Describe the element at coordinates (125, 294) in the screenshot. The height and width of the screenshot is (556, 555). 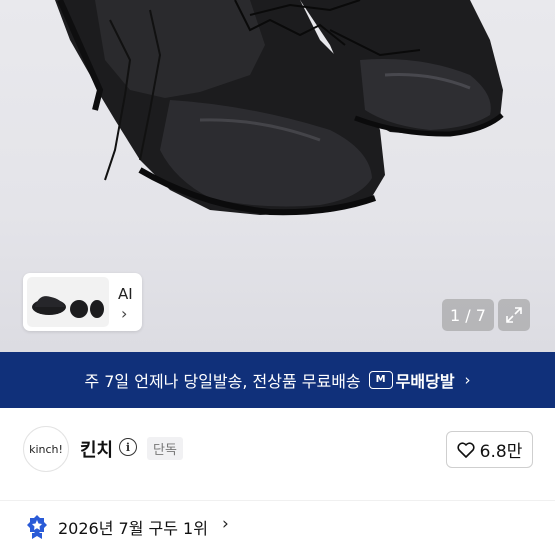
I see `ai-label: AI` at that location.